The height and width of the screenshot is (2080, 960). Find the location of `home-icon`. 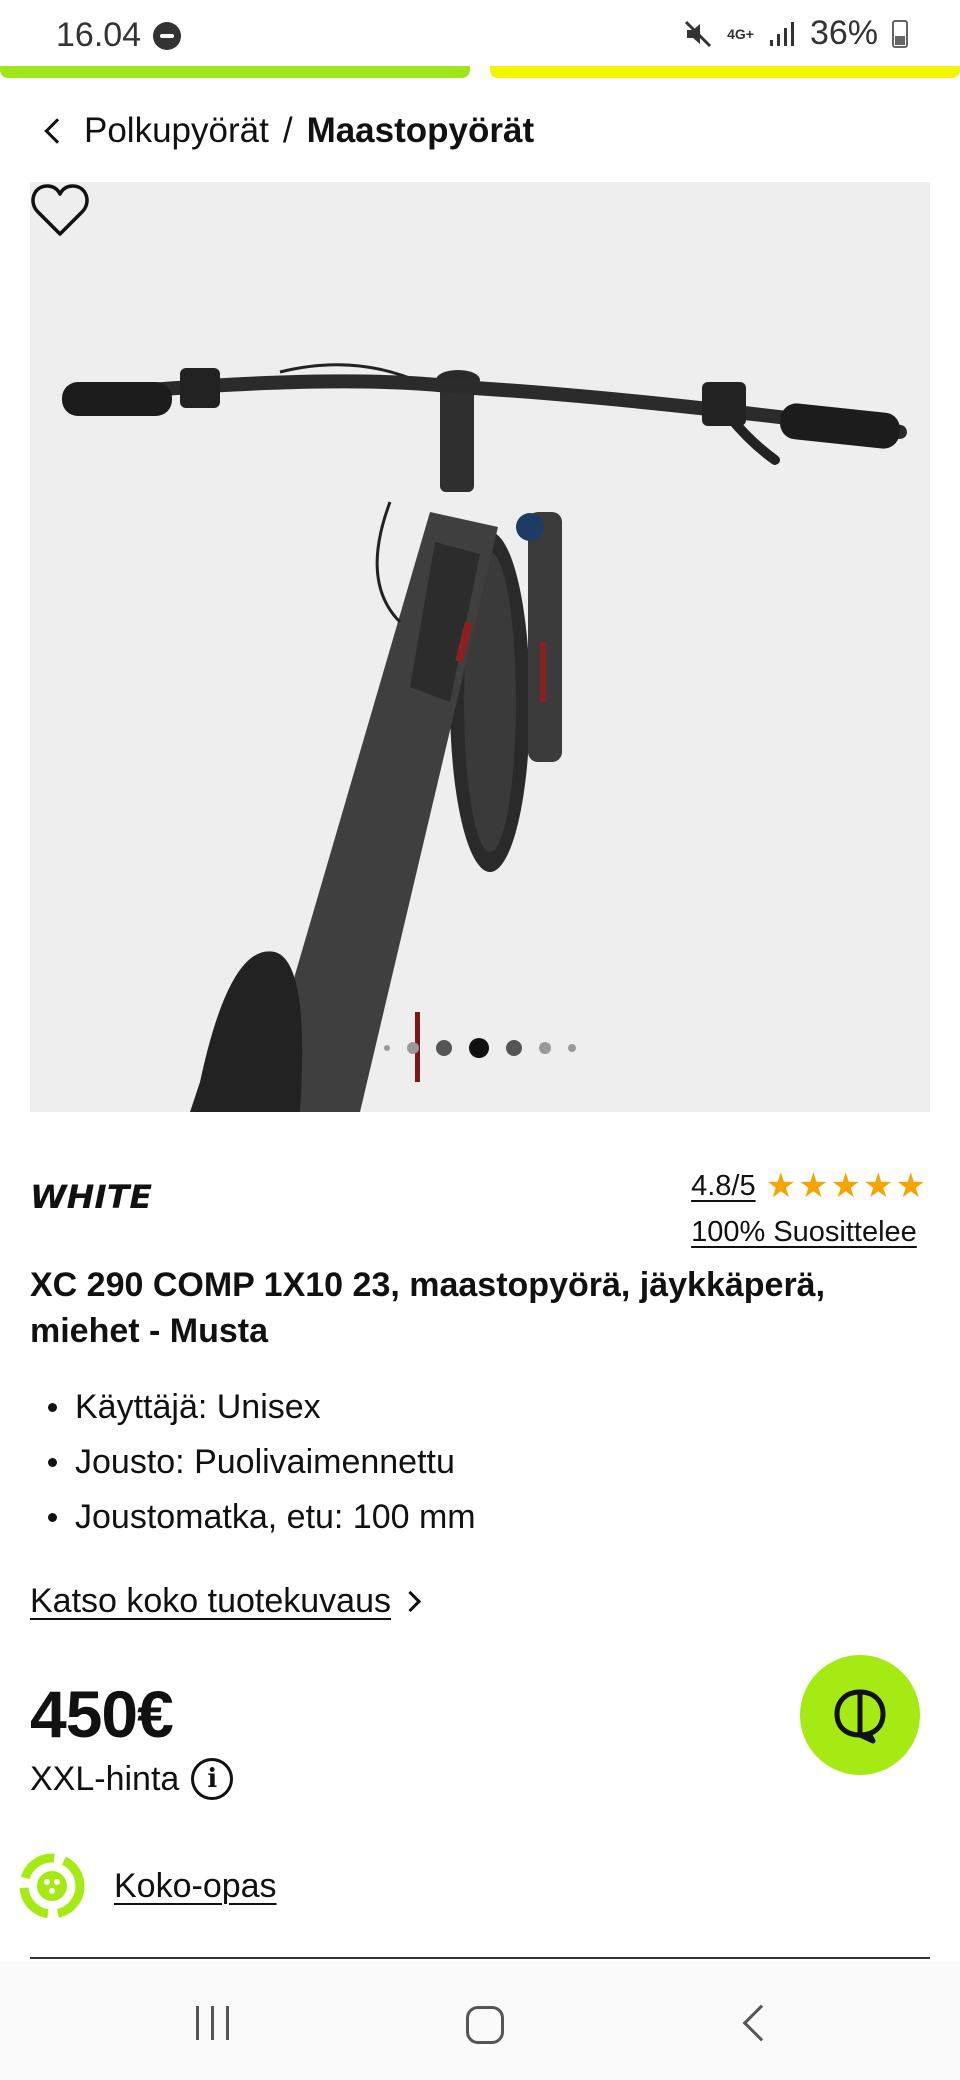

home-icon is located at coordinates (485, 2025).